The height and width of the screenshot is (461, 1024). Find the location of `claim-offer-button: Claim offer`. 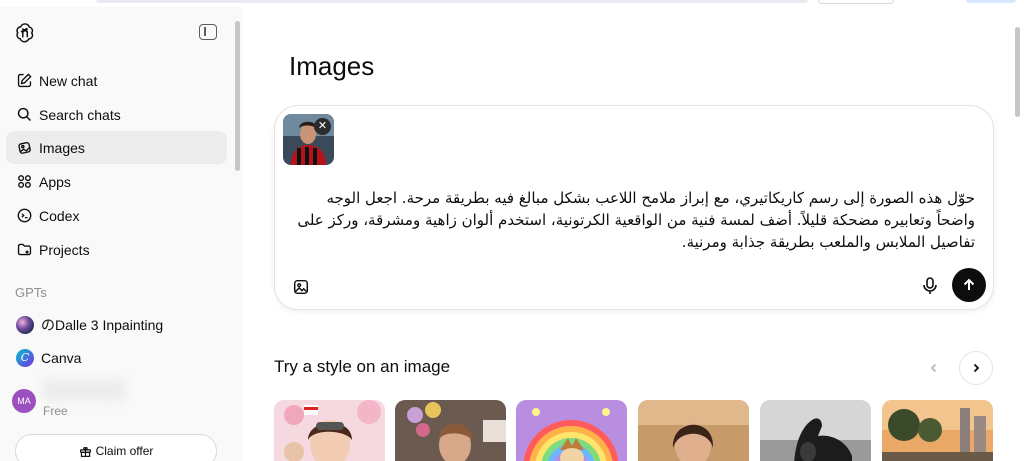

claim-offer-button: Claim offer is located at coordinates (116, 447).